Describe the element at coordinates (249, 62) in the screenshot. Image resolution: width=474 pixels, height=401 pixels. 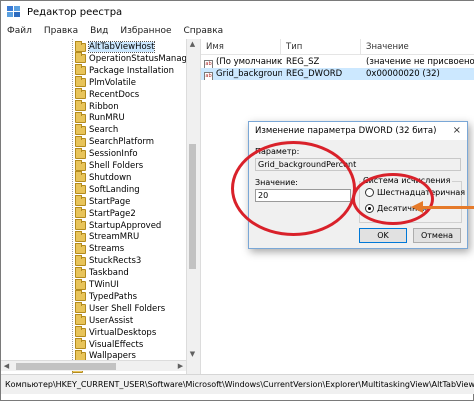
I see `row-name: (По умолчанию)` at that location.